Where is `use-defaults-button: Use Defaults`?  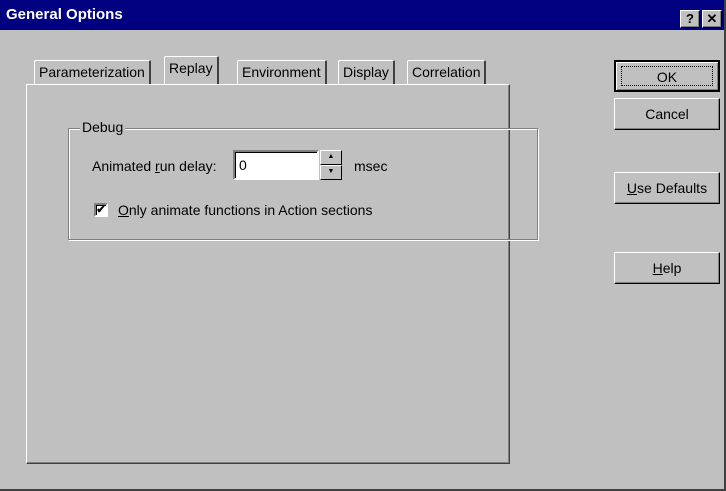 use-defaults-button: Use Defaults is located at coordinates (667, 188).